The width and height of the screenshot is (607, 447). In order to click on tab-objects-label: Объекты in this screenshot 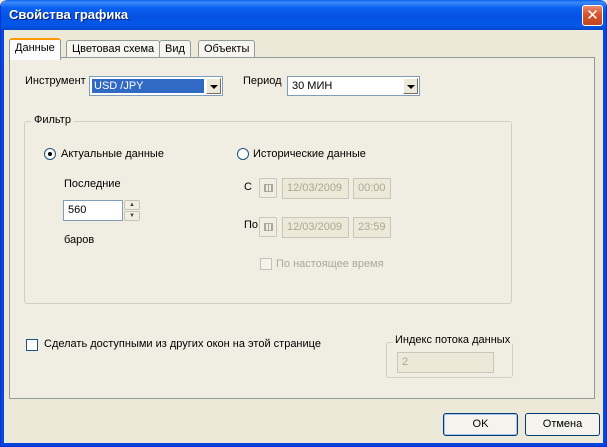, I will do `click(227, 49)`.